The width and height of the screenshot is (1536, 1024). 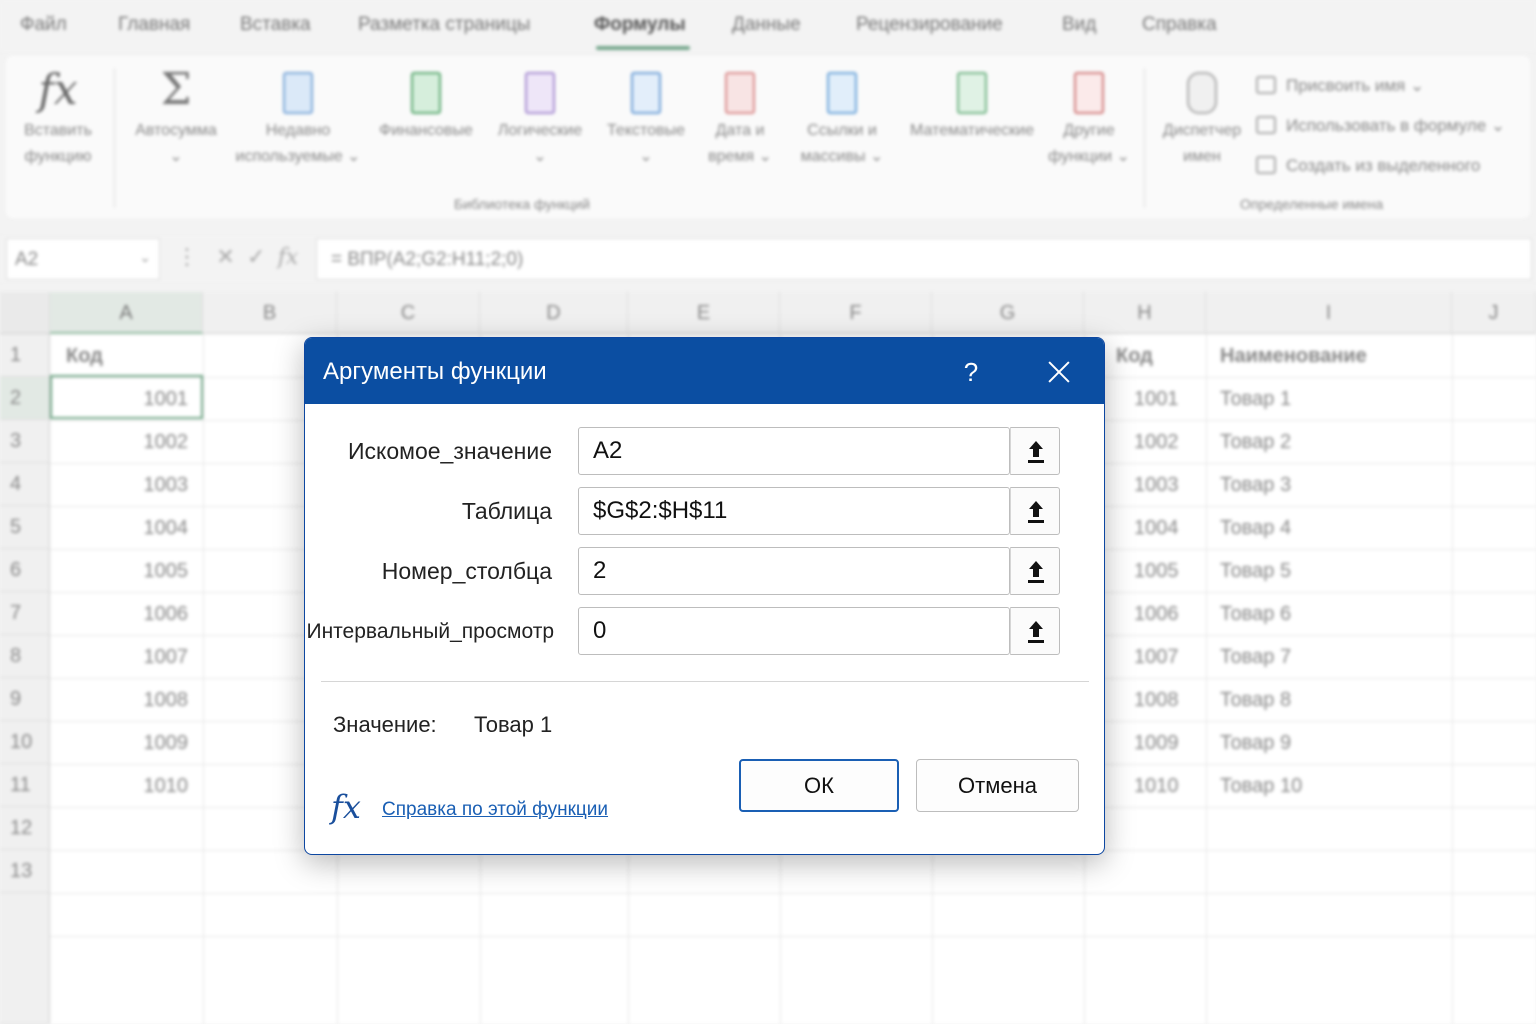 What do you see at coordinates (119, 743) in the screenshot?
I see `cell-a10: 1009` at bounding box center [119, 743].